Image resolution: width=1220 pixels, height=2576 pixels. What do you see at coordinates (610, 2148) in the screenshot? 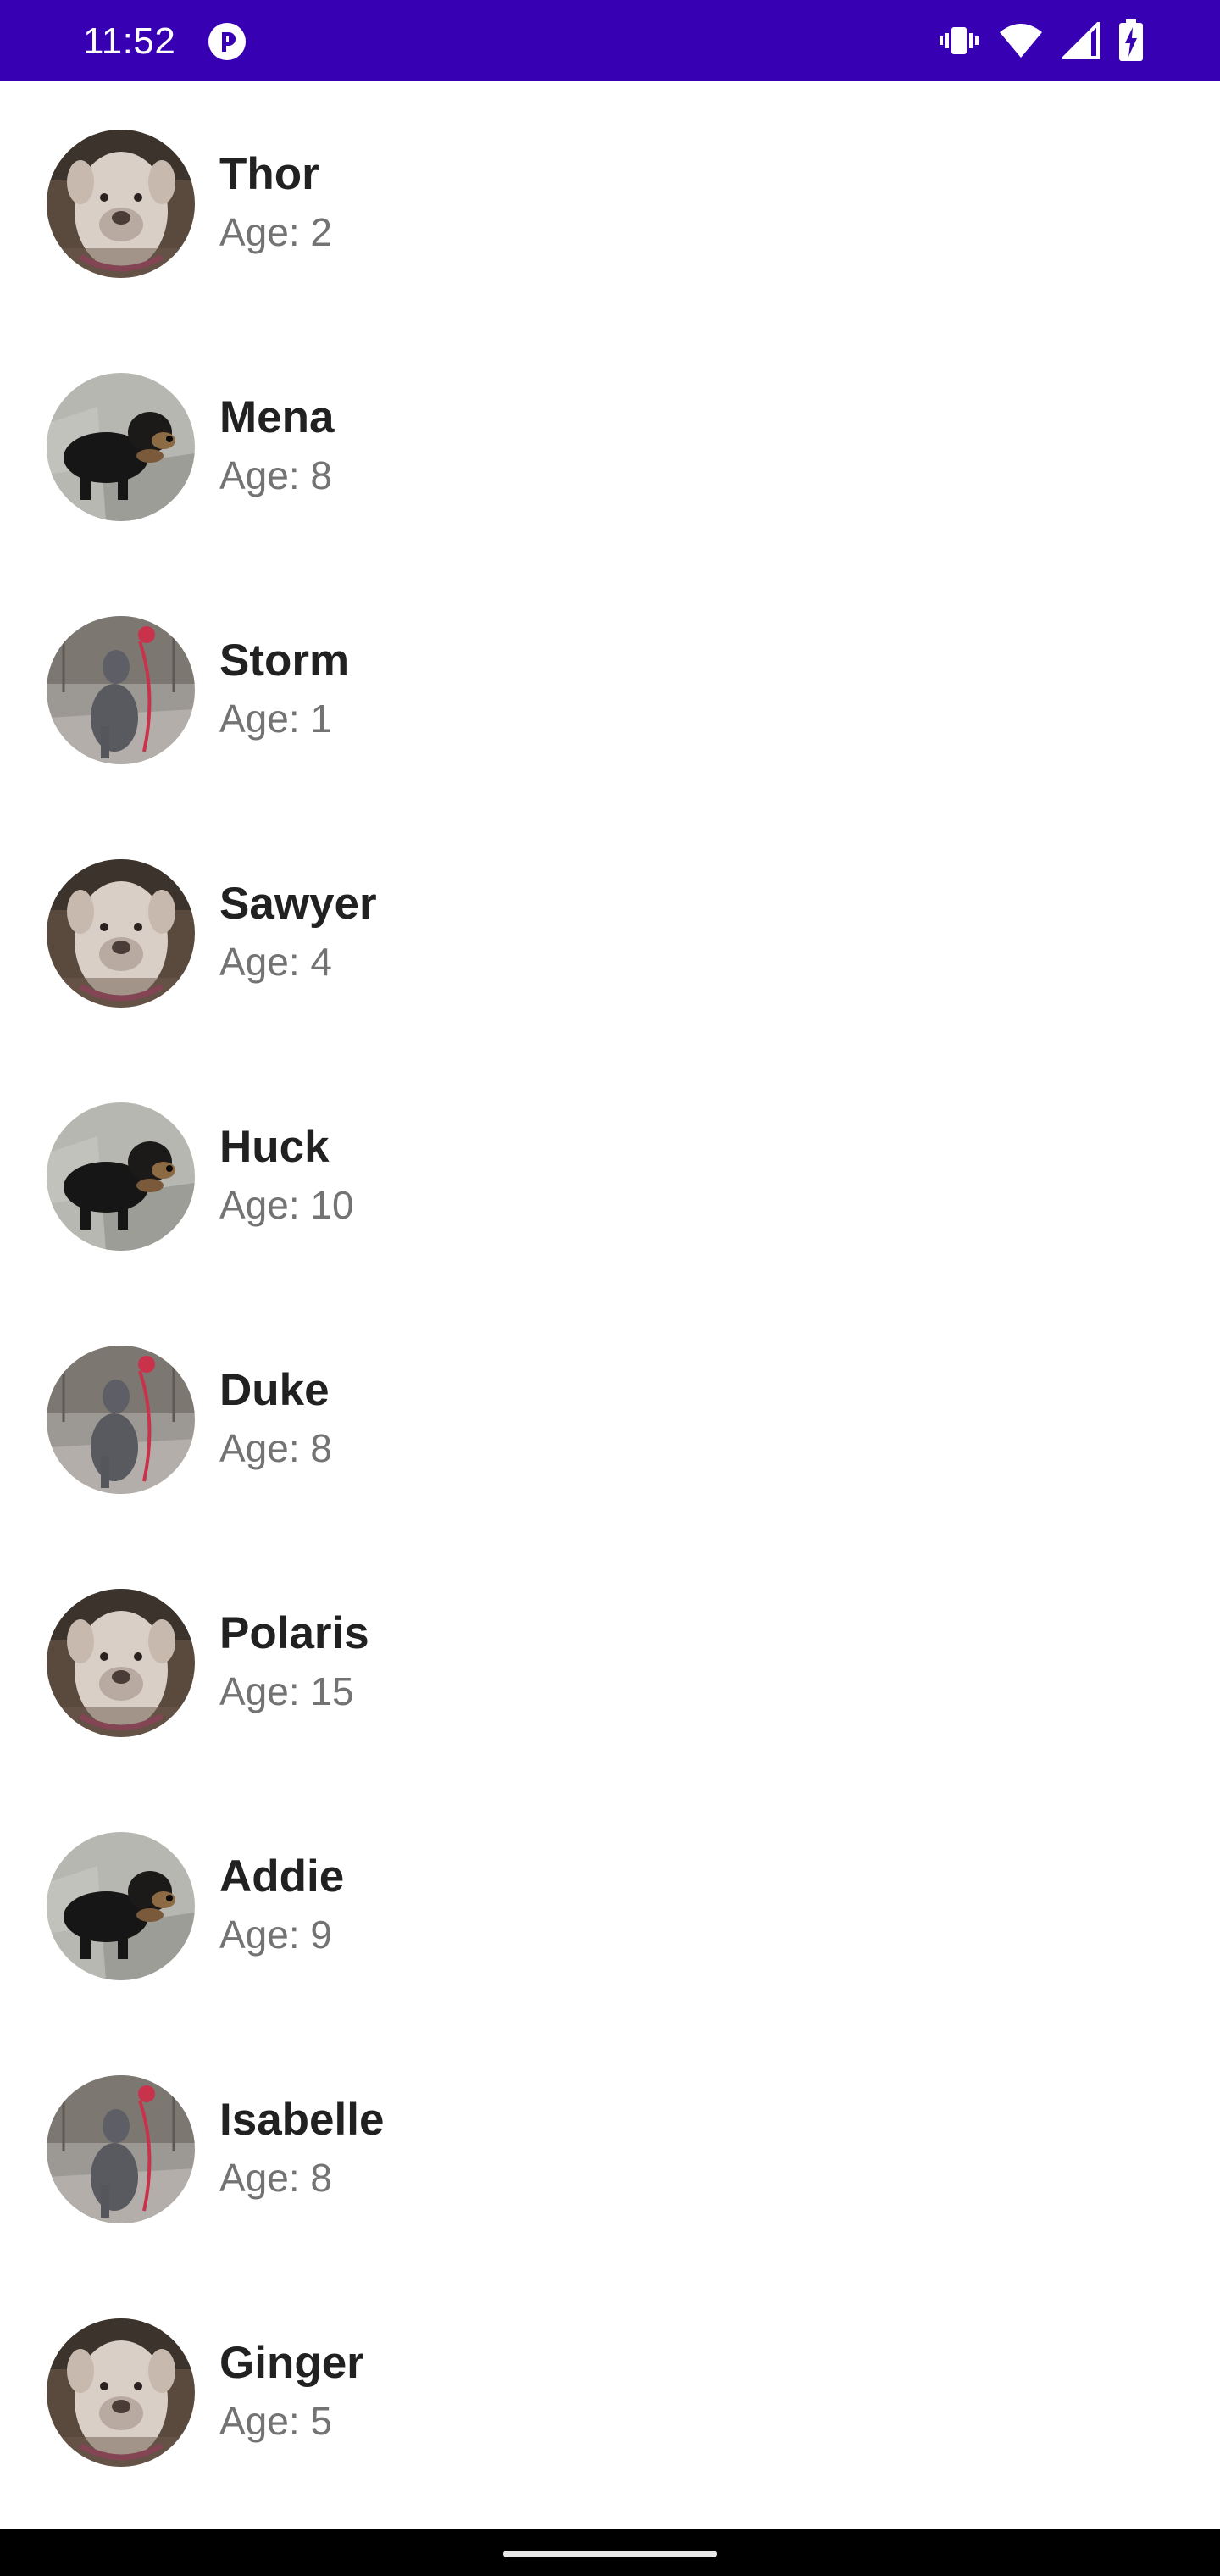
I see `dog-list-item: Isabelle Age: 8` at bounding box center [610, 2148].